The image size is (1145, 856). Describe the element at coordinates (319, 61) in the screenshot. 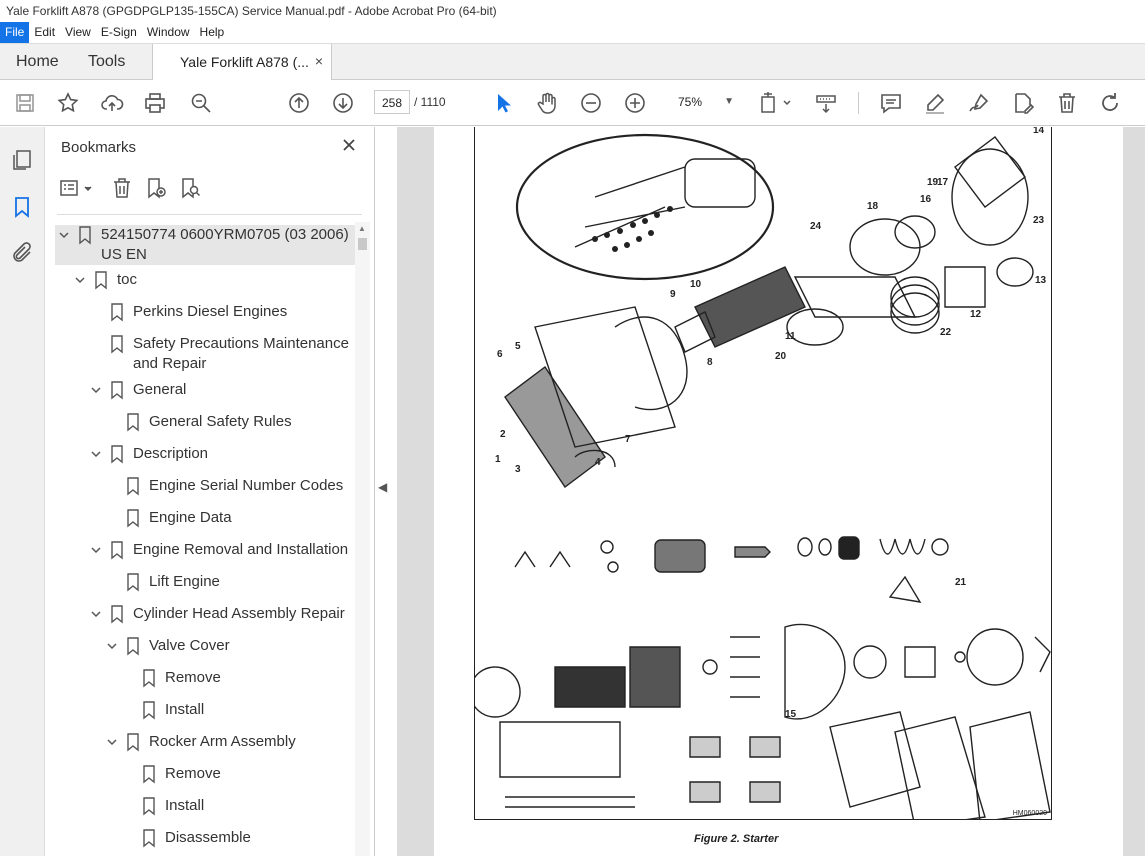

I see `tab-close-icon: ×` at that location.